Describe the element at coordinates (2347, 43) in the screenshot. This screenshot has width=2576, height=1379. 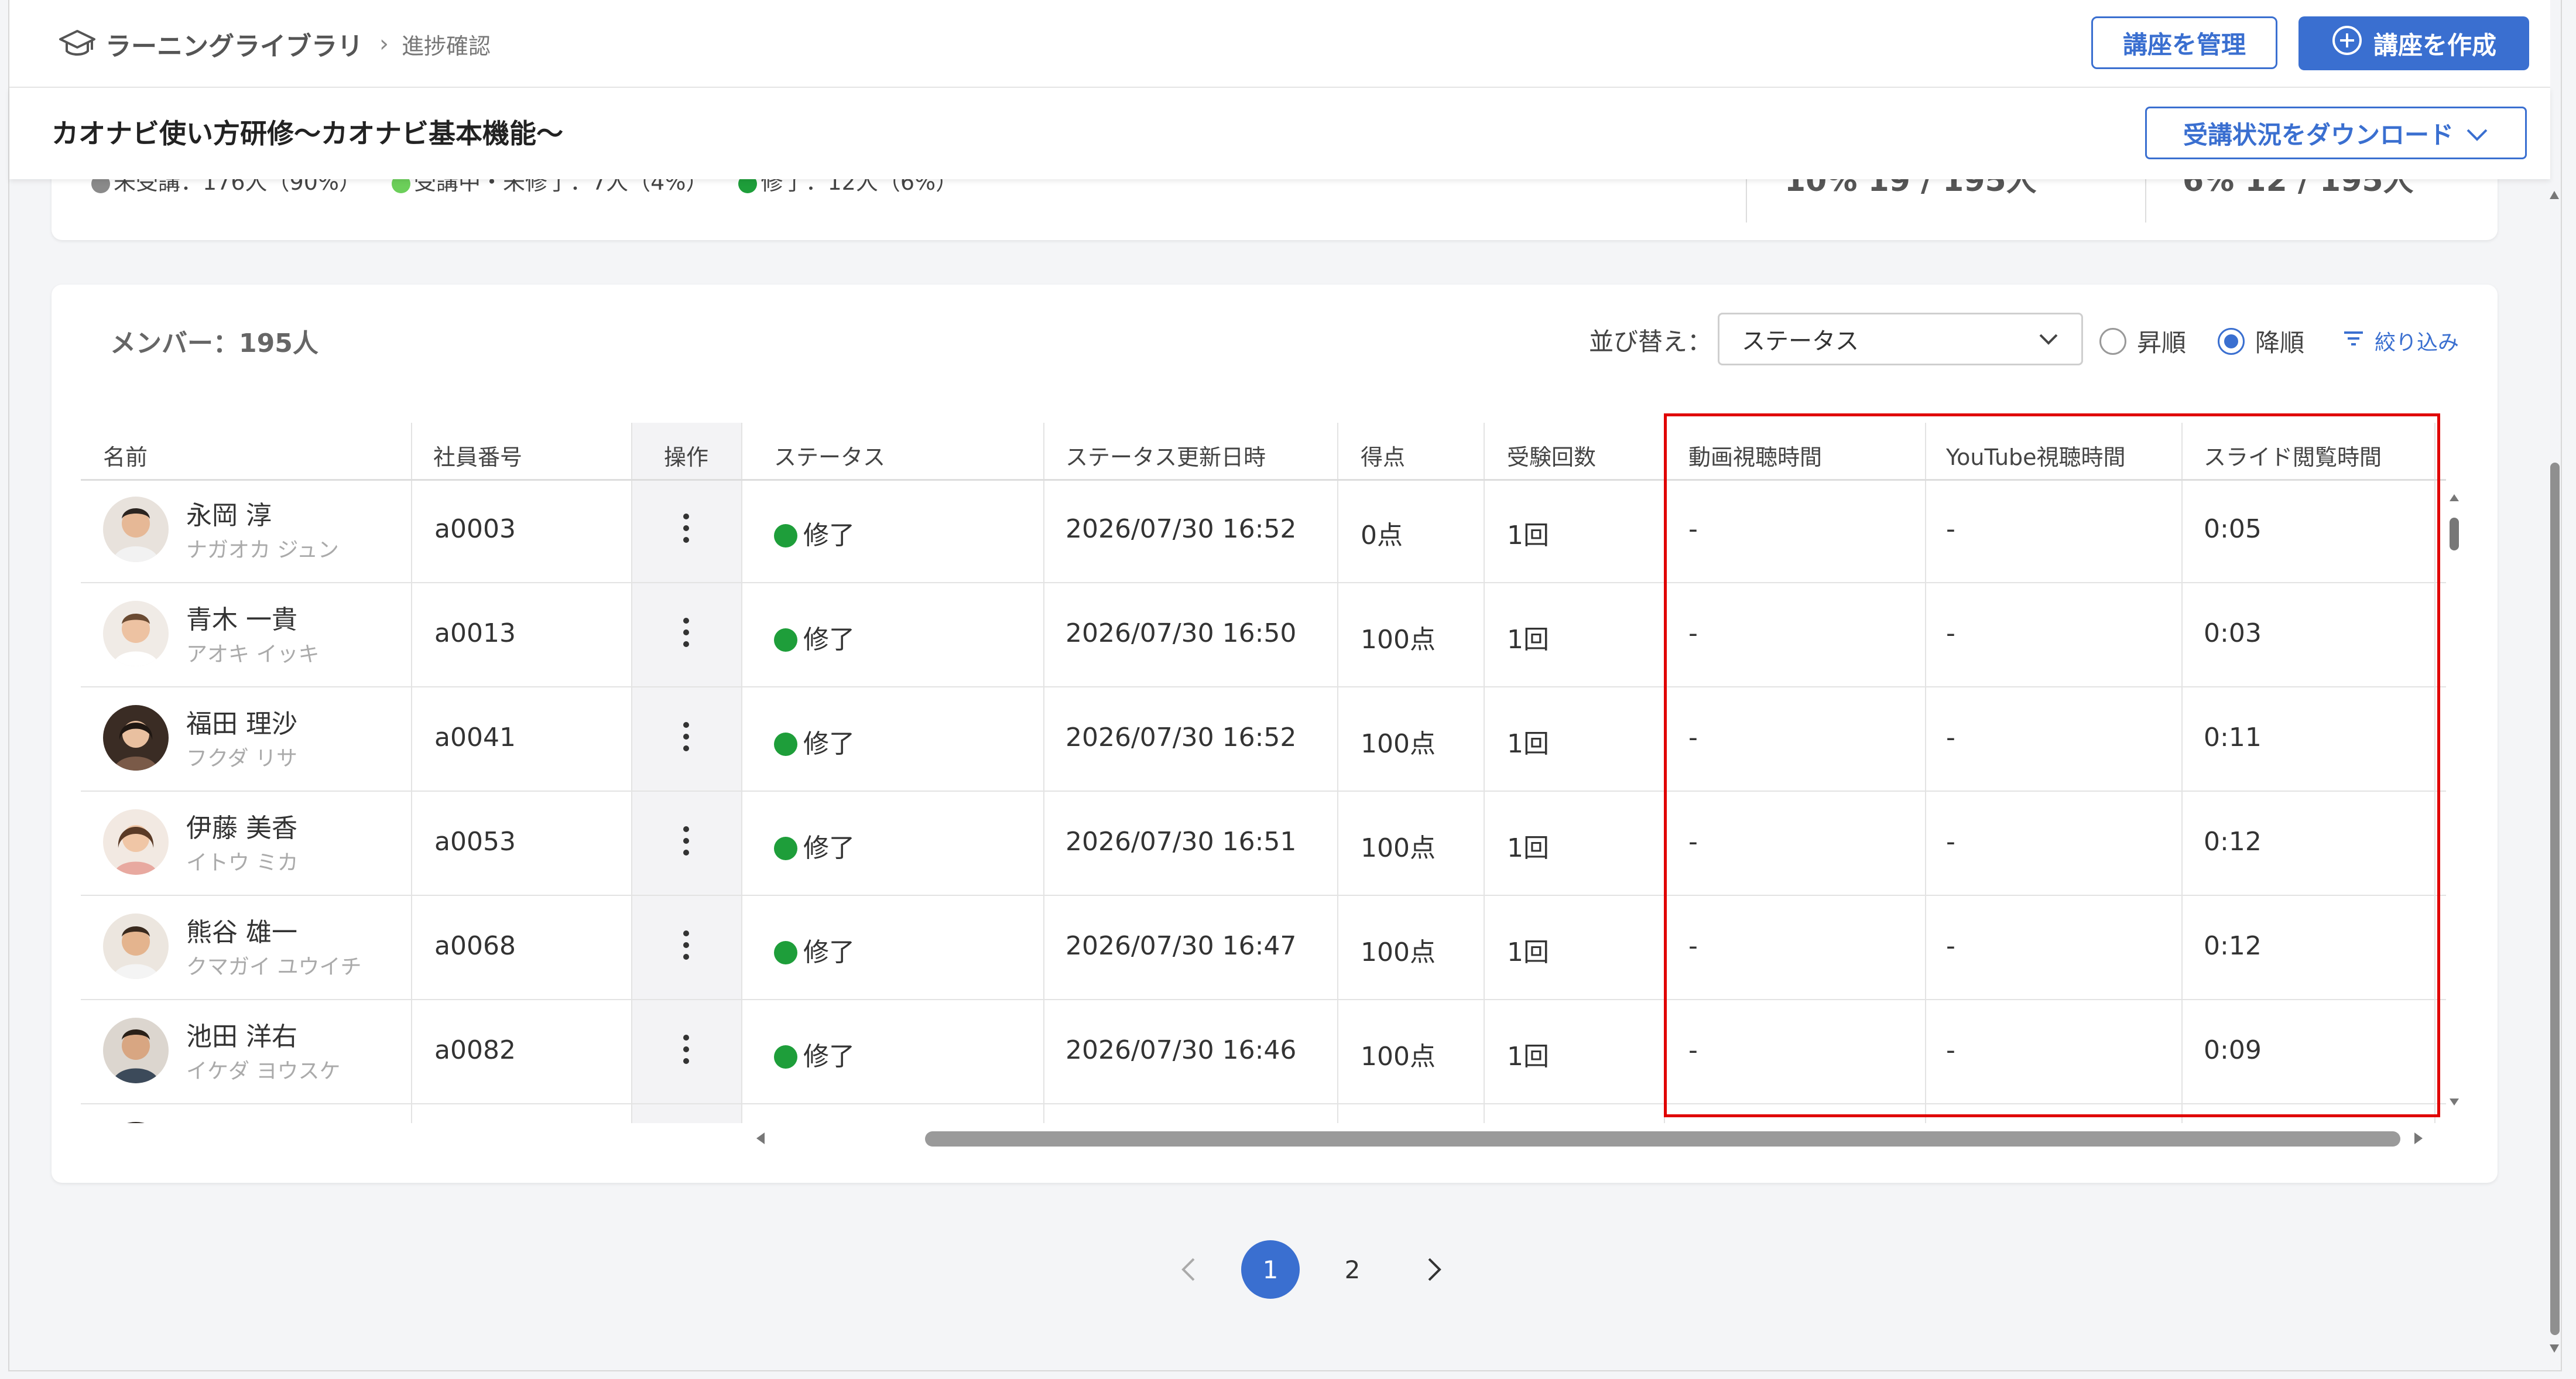
I see `plus-circle-icon` at that location.